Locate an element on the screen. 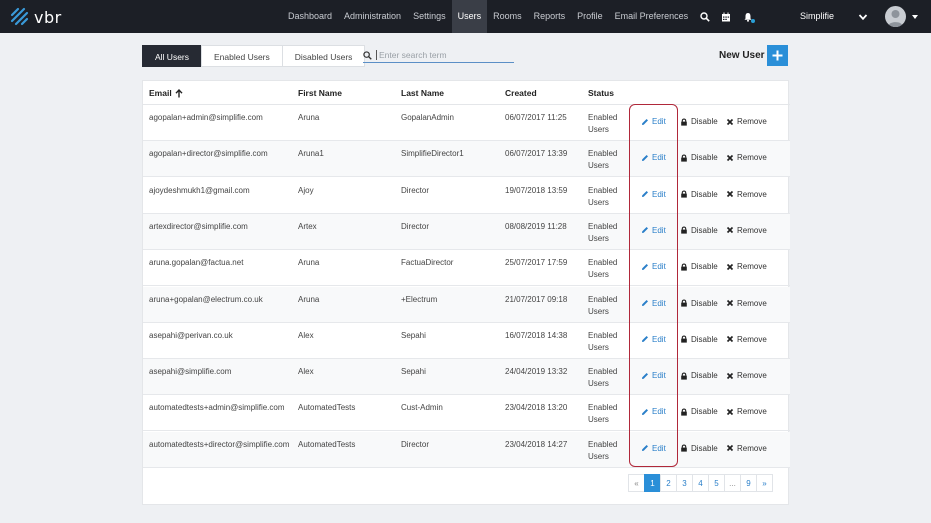  nav-item-administration: Administration is located at coordinates (372, 16).